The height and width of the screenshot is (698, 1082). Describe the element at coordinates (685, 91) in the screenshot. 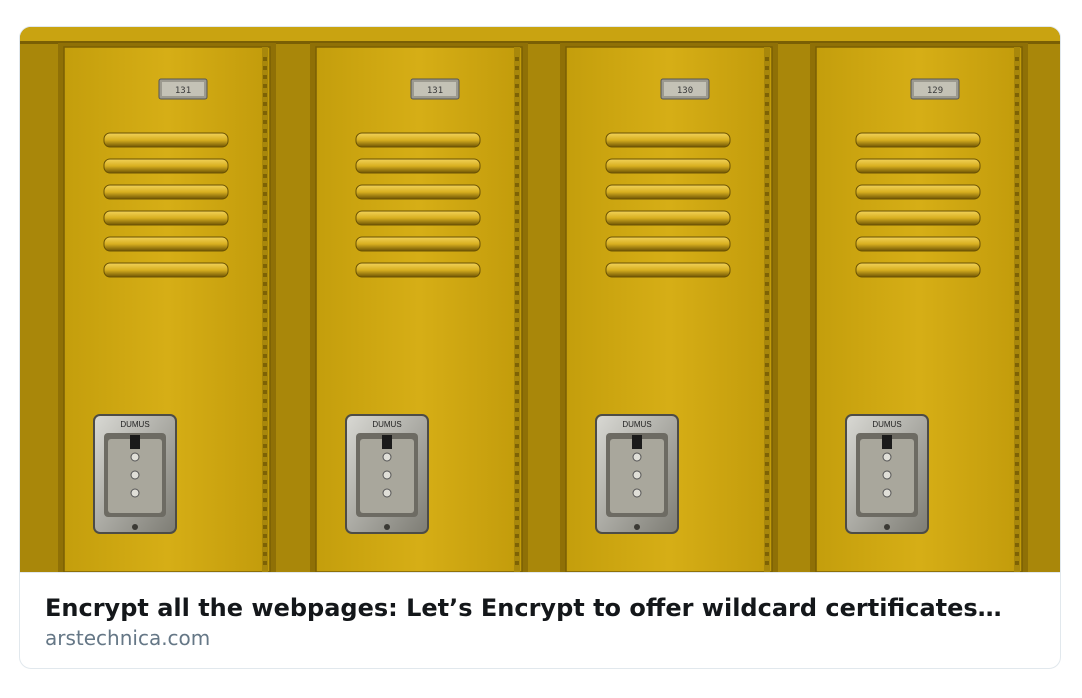

I see `locker-number: 130` at that location.